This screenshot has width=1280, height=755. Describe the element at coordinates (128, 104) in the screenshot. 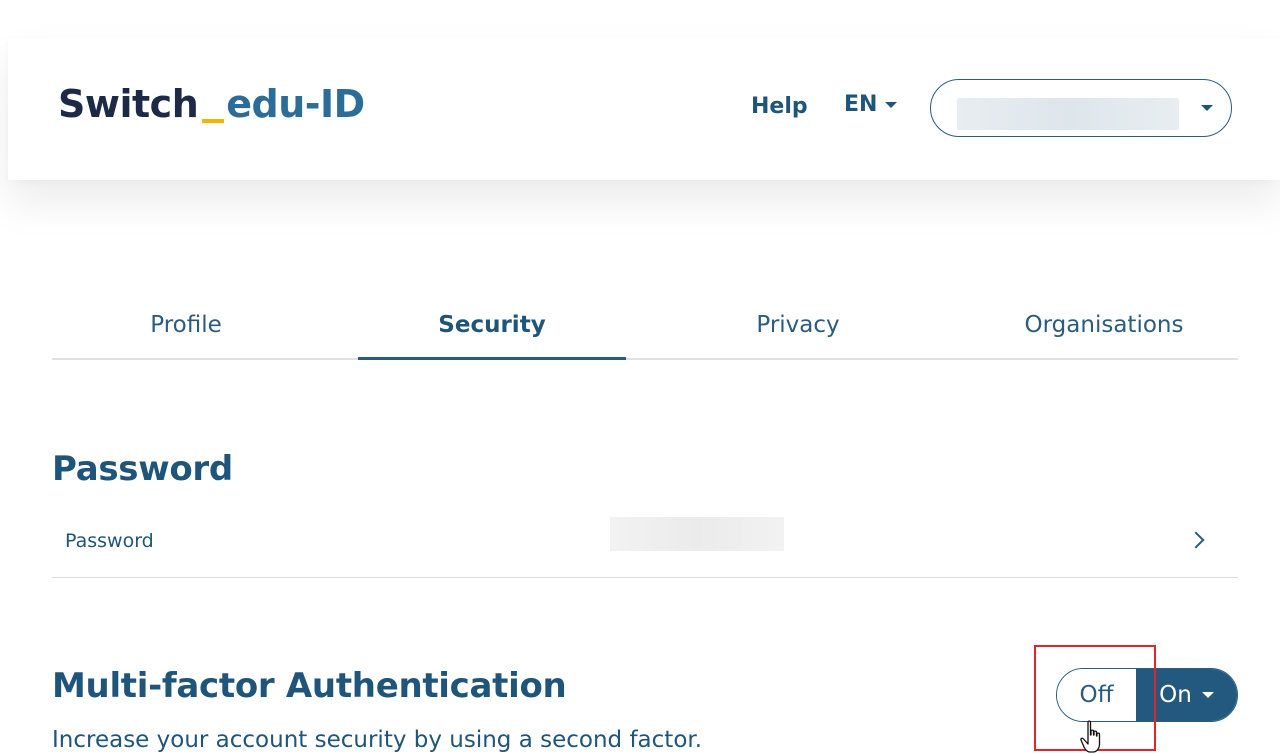

I see `logo-brand: Switch` at that location.